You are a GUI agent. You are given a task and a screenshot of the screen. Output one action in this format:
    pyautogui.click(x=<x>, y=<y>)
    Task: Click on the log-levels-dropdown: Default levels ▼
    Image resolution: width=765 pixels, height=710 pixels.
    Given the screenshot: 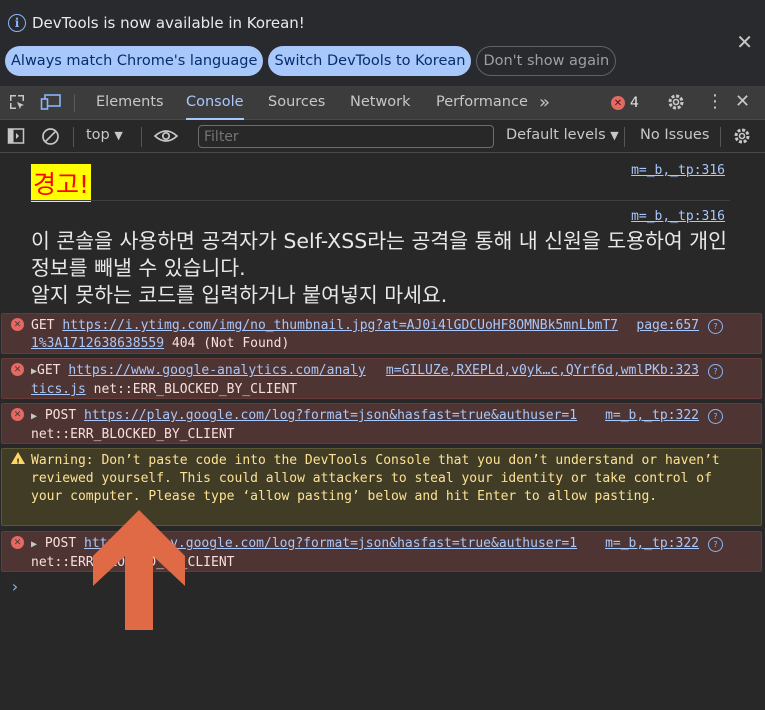 What is the action you would take?
    pyautogui.click(x=562, y=135)
    